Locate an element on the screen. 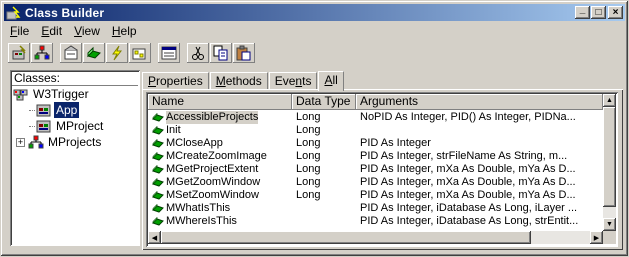 This screenshot has height=257, width=629. tree-item-label: MProjects is located at coordinates (75, 142).